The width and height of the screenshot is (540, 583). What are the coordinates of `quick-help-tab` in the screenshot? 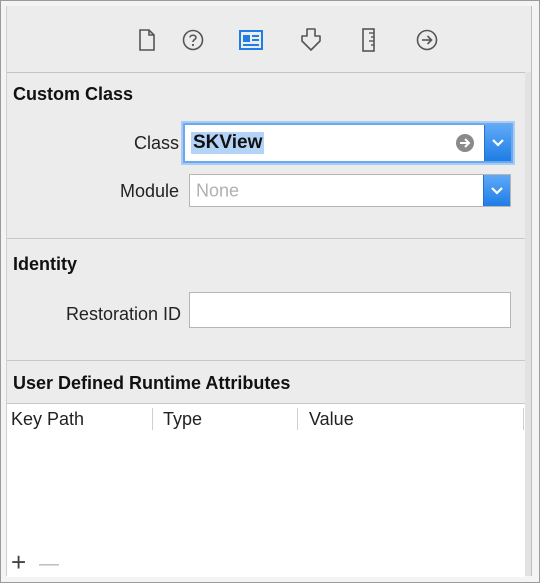 It's located at (193, 40).